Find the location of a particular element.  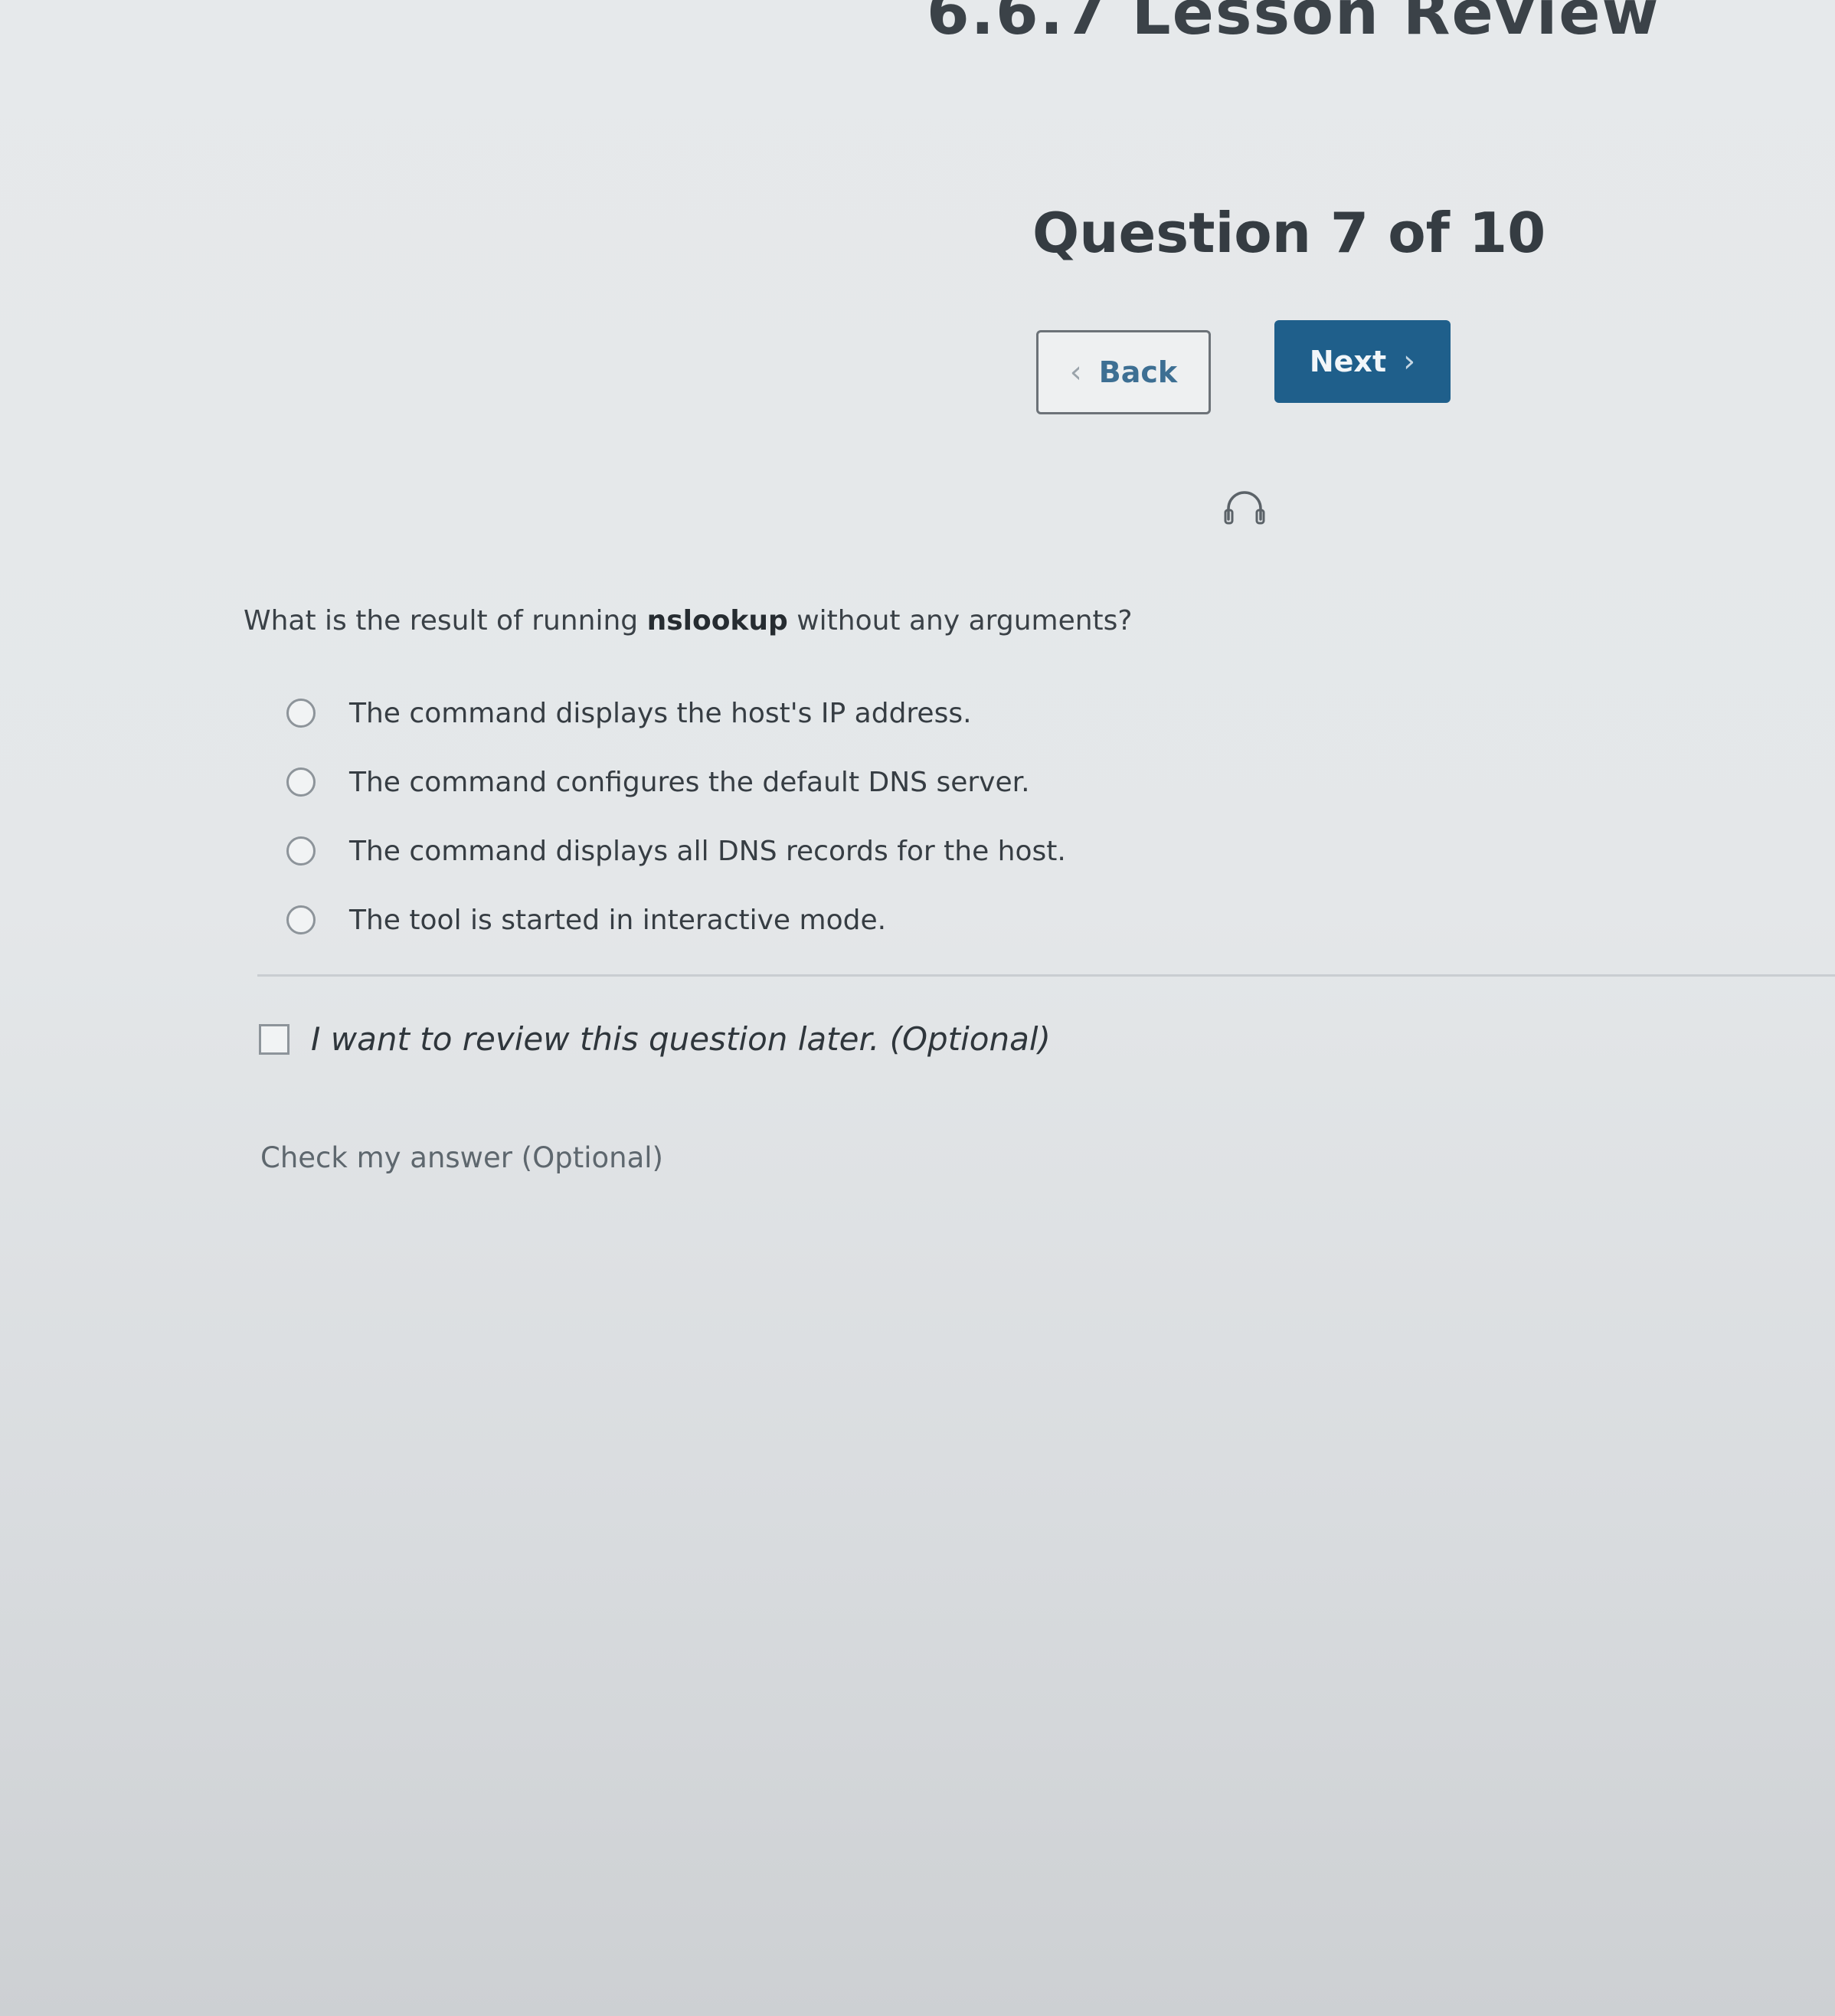

headphones-icon is located at coordinates (1244, 508).